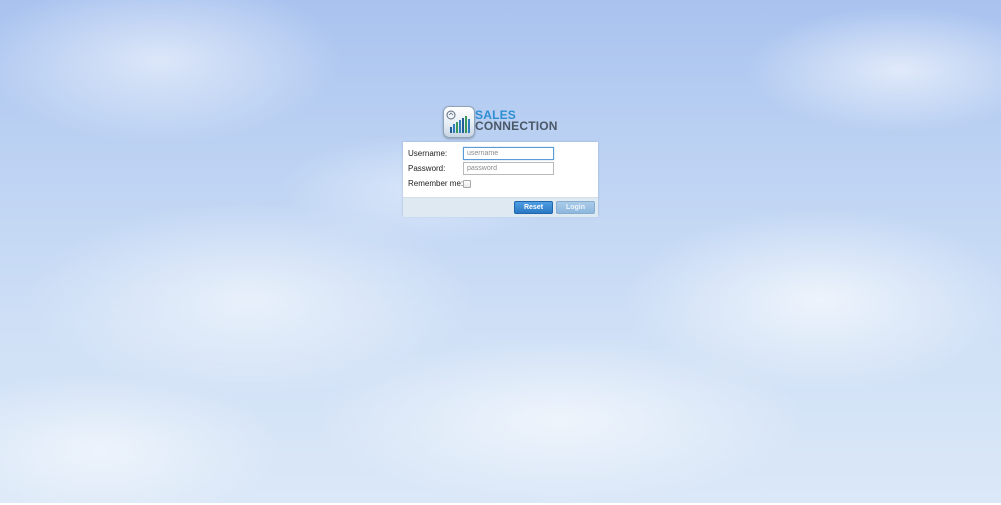 Image resolution: width=1001 pixels, height=505 pixels. What do you see at coordinates (516, 126) in the screenshot?
I see `logo-line-connection: CONNECTION` at bounding box center [516, 126].